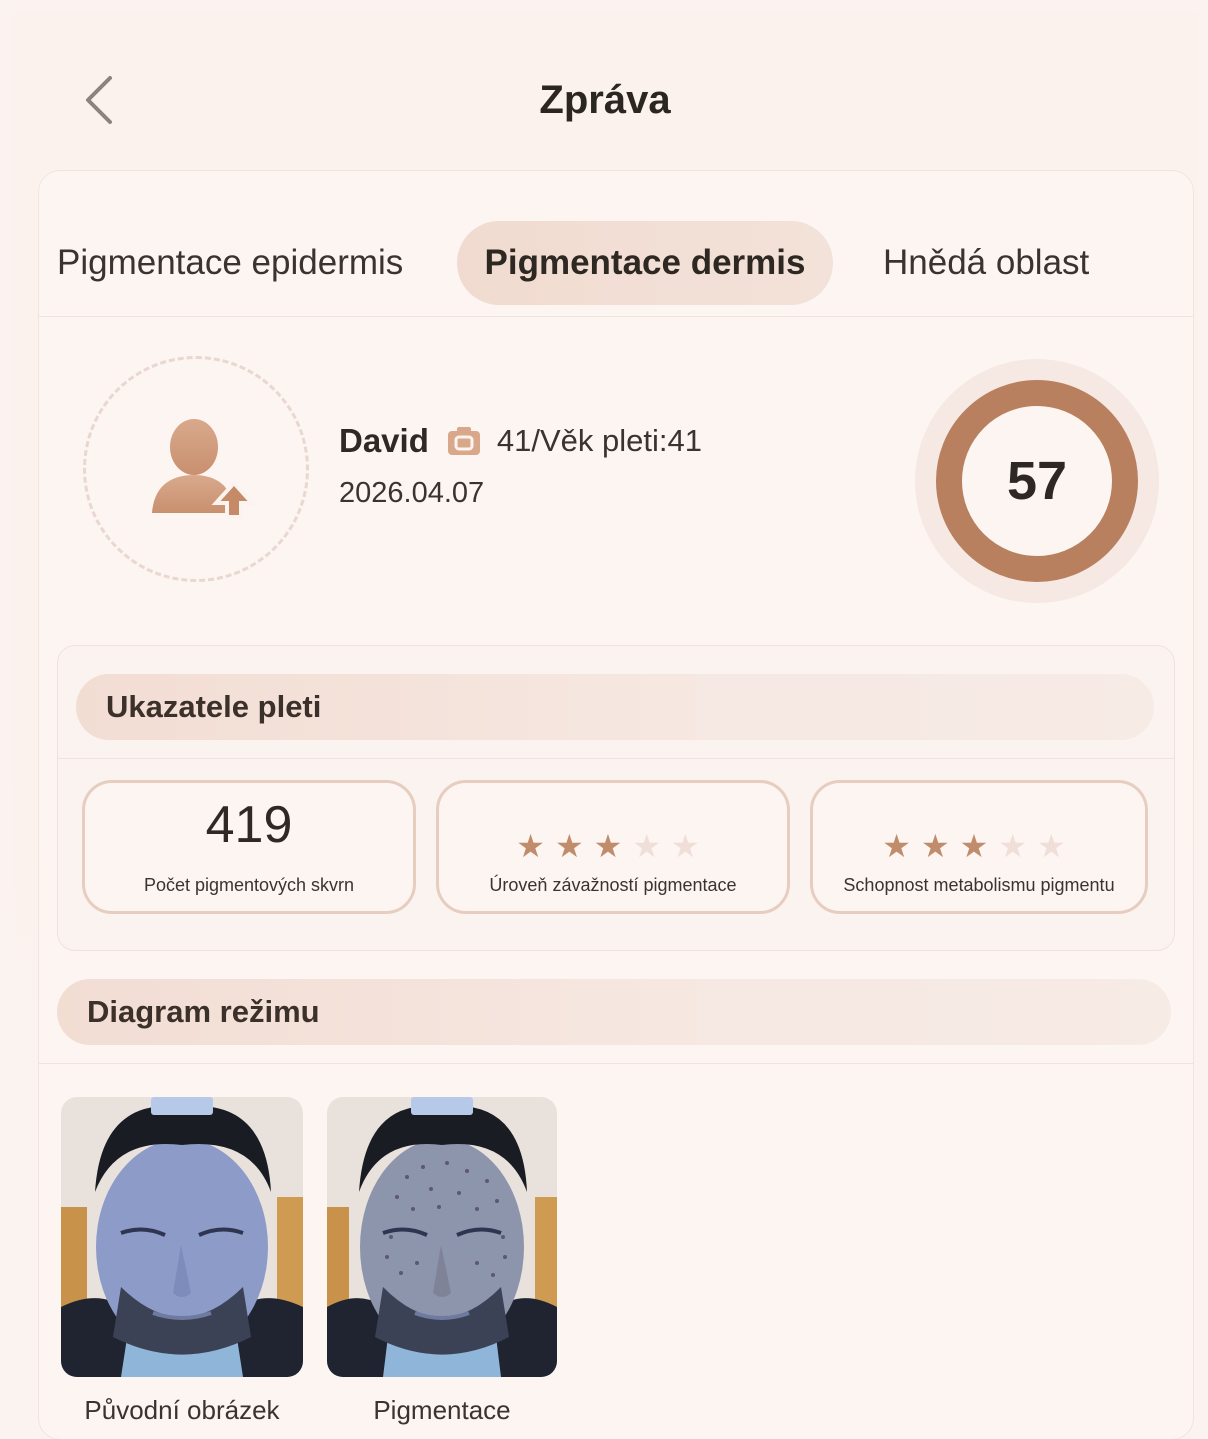  Describe the element at coordinates (249, 885) in the screenshot. I see `metric-label: Počet pigmentových skvrn` at that location.